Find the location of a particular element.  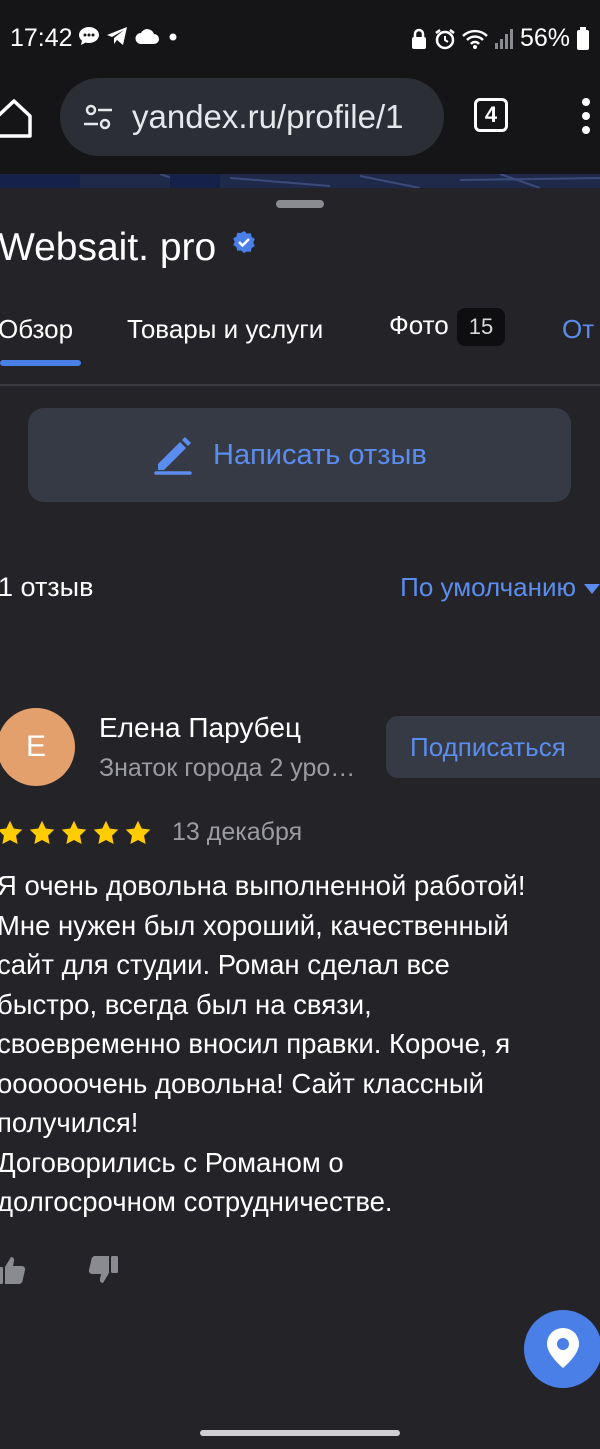

avatar: Е is located at coordinates (37, 747).